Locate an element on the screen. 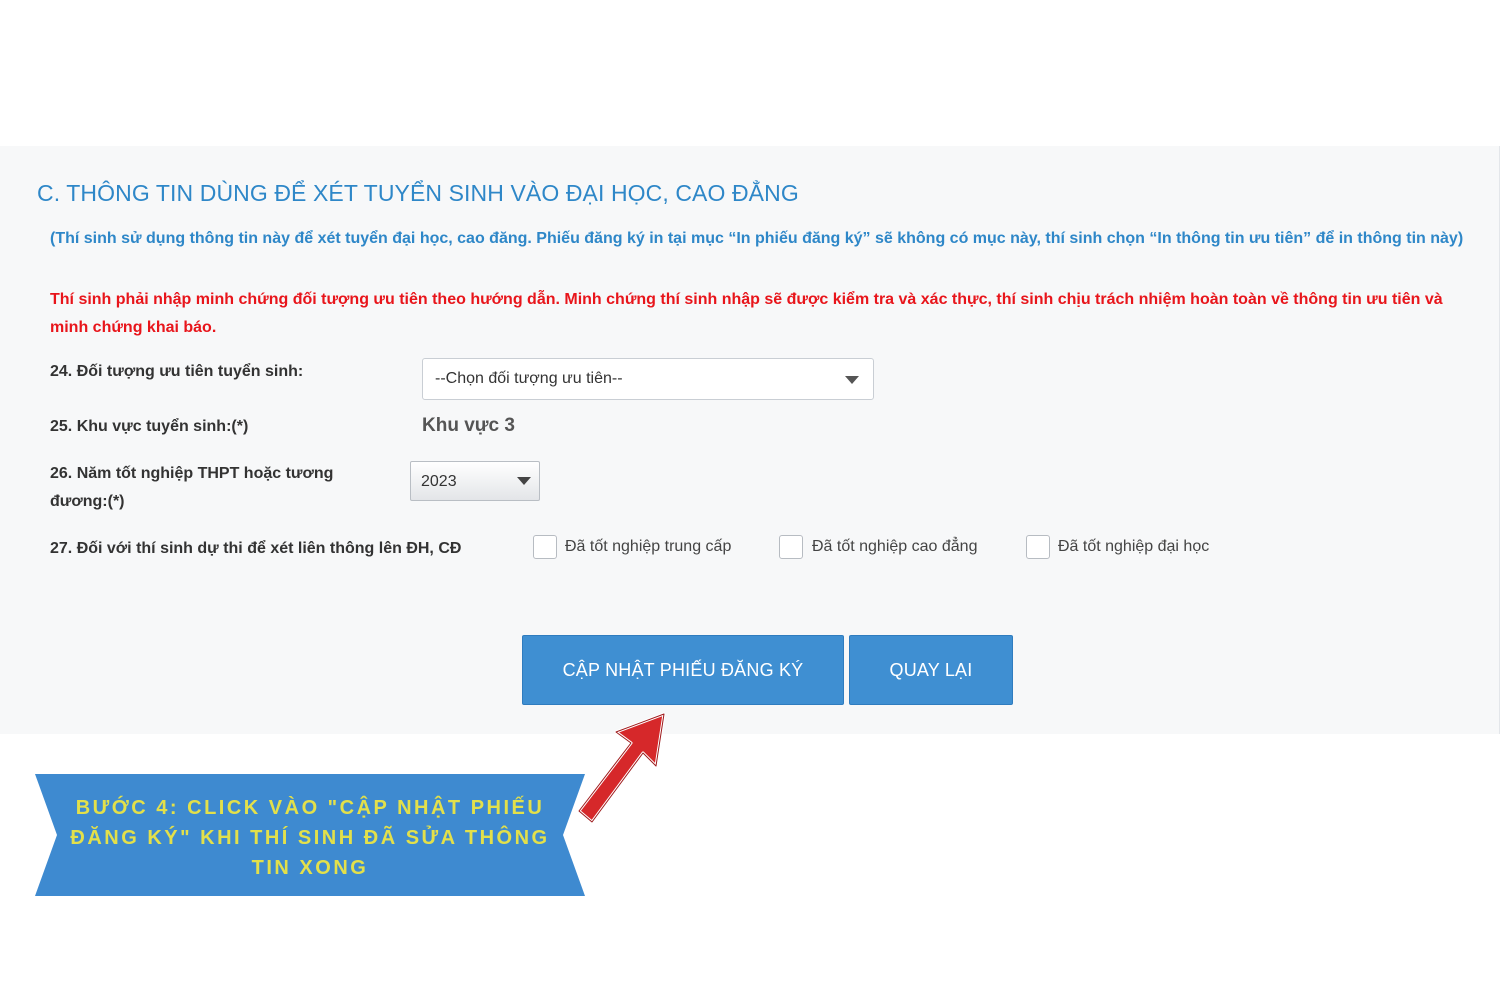  priority-group-select: --Chọn đối tượng ưu tiên-- is located at coordinates (648, 379).